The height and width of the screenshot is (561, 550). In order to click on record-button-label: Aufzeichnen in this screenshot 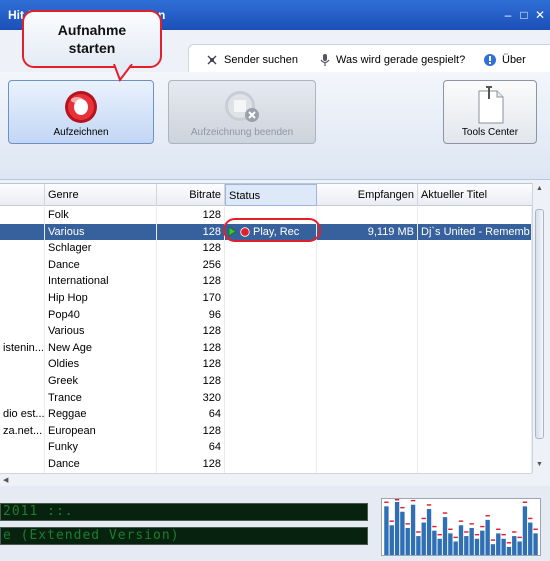, I will do `click(81, 132)`.